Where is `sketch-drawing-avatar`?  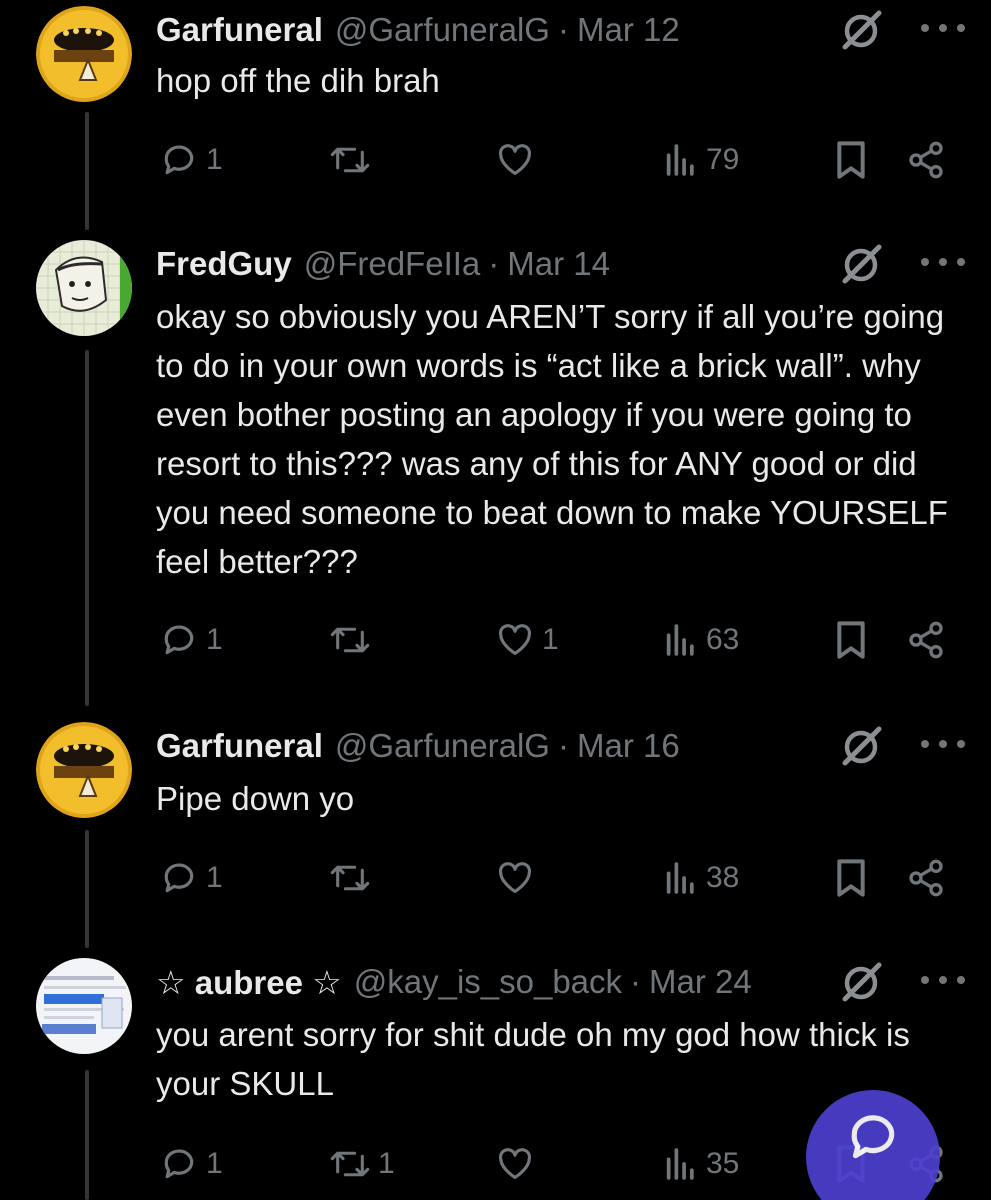
sketch-drawing-avatar is located at coordinates (84, 288).